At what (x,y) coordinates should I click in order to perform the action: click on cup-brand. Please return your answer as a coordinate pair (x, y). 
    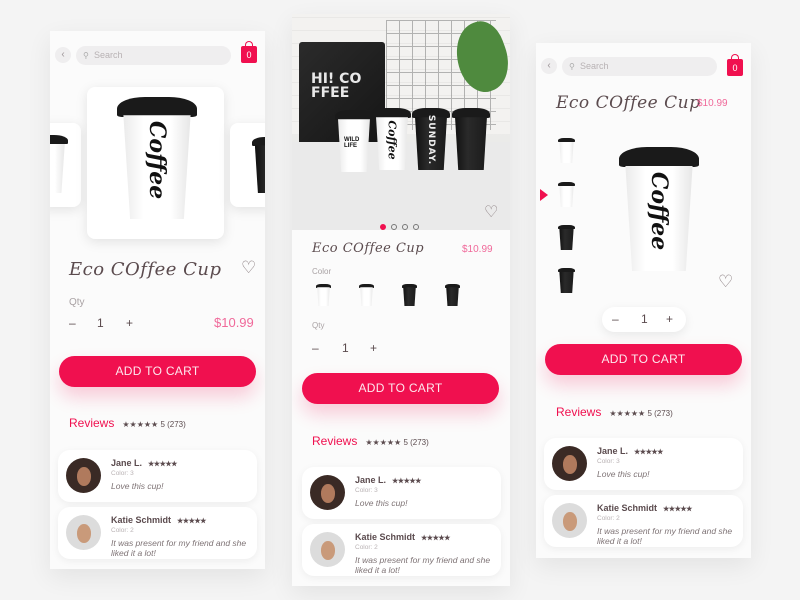
    Looking at the image, I should click on (471, 139).